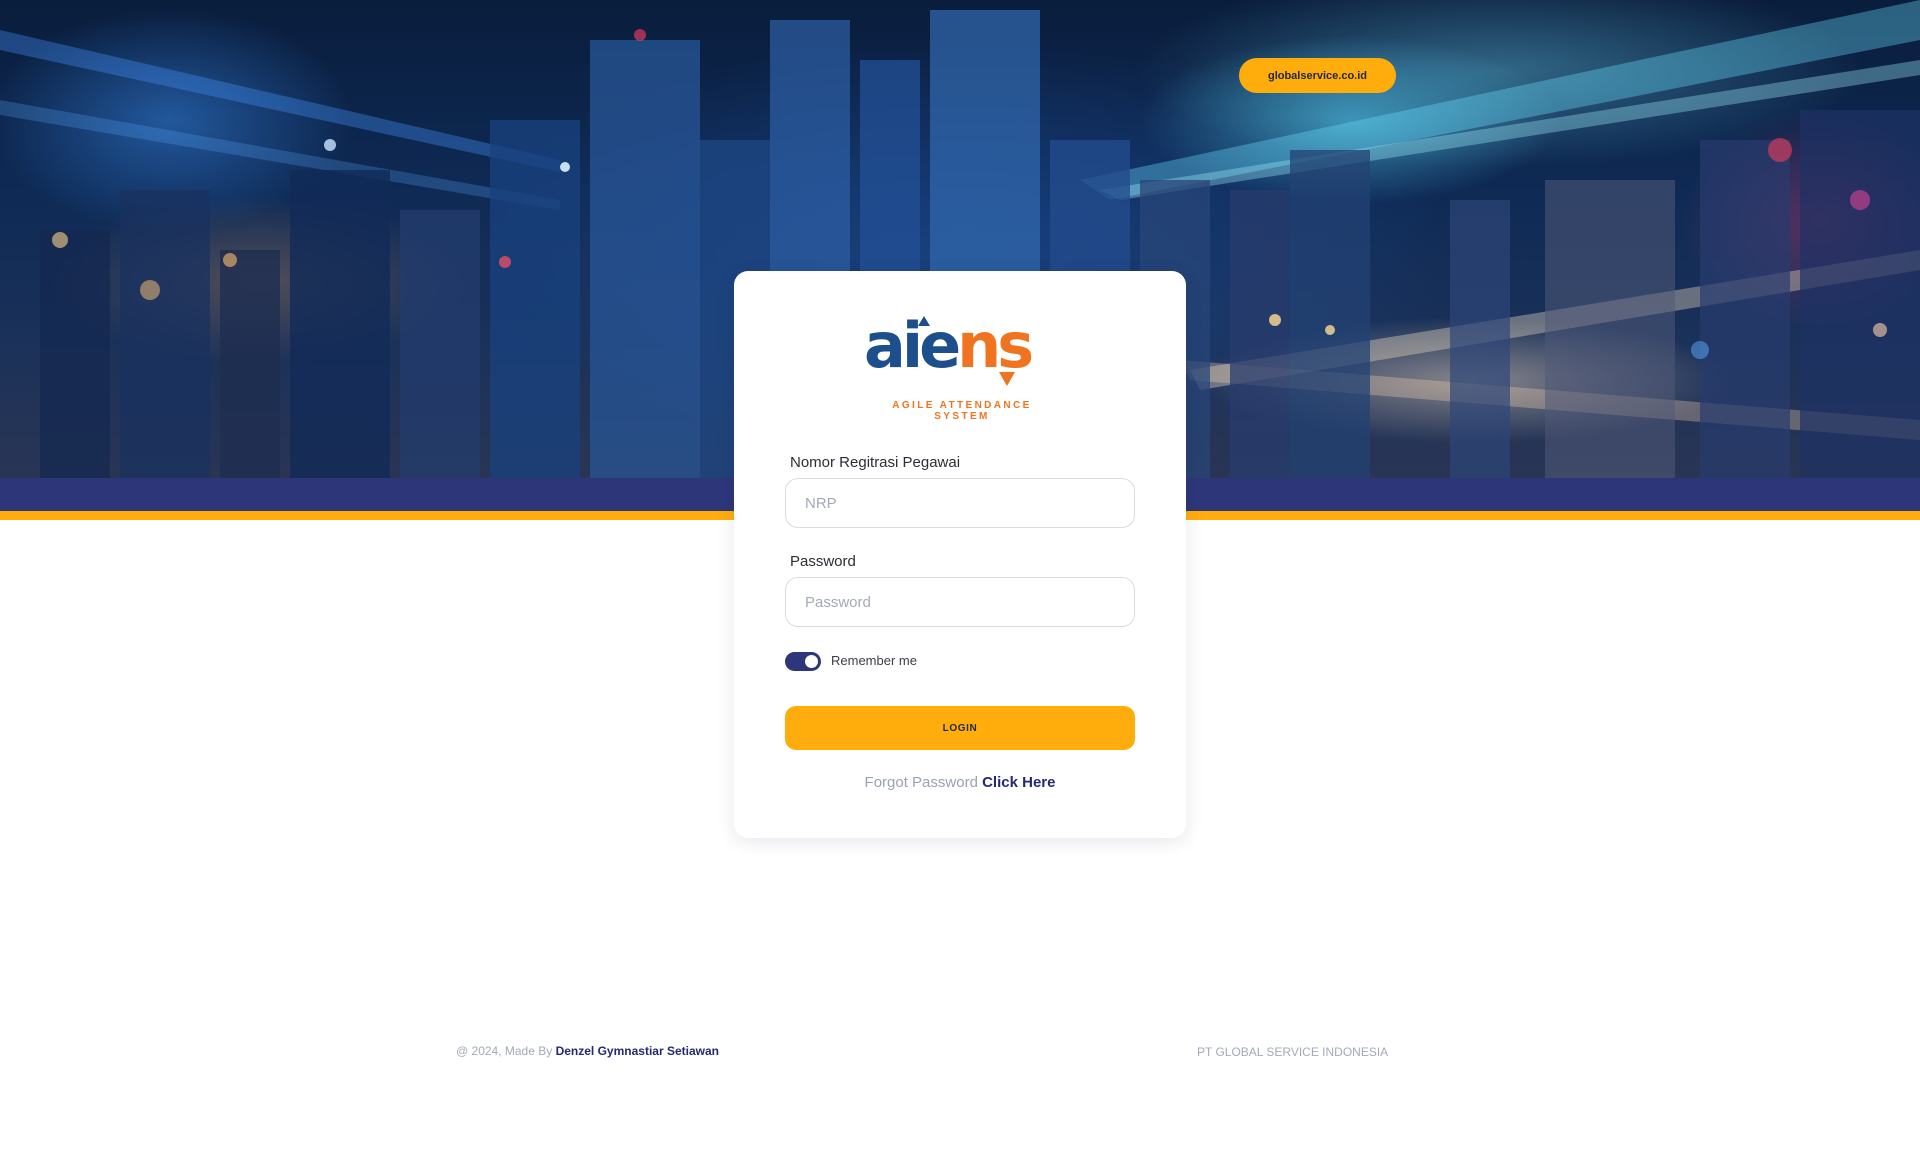  I want to click on logo-down-arrow-icon, so click(1007, 379).